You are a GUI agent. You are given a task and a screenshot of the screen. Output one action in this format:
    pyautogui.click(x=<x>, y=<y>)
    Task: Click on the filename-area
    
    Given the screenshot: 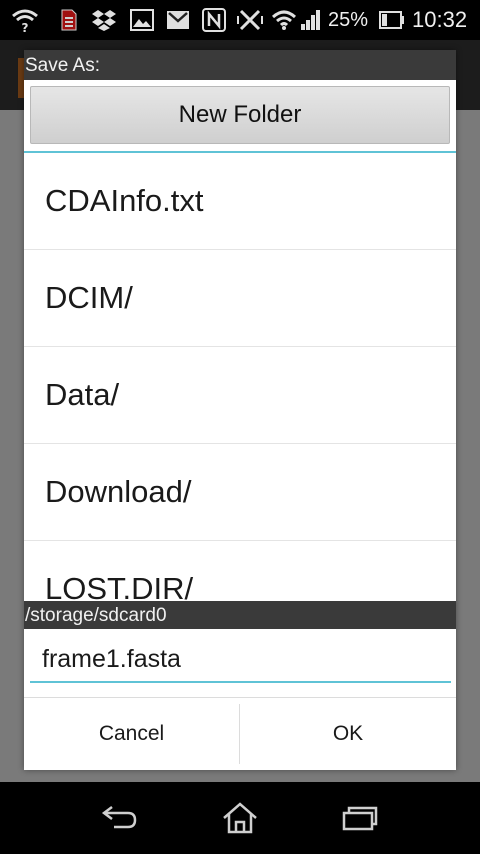 What is the action you would take?
    pyautogui.click(x=240, y=663)
    